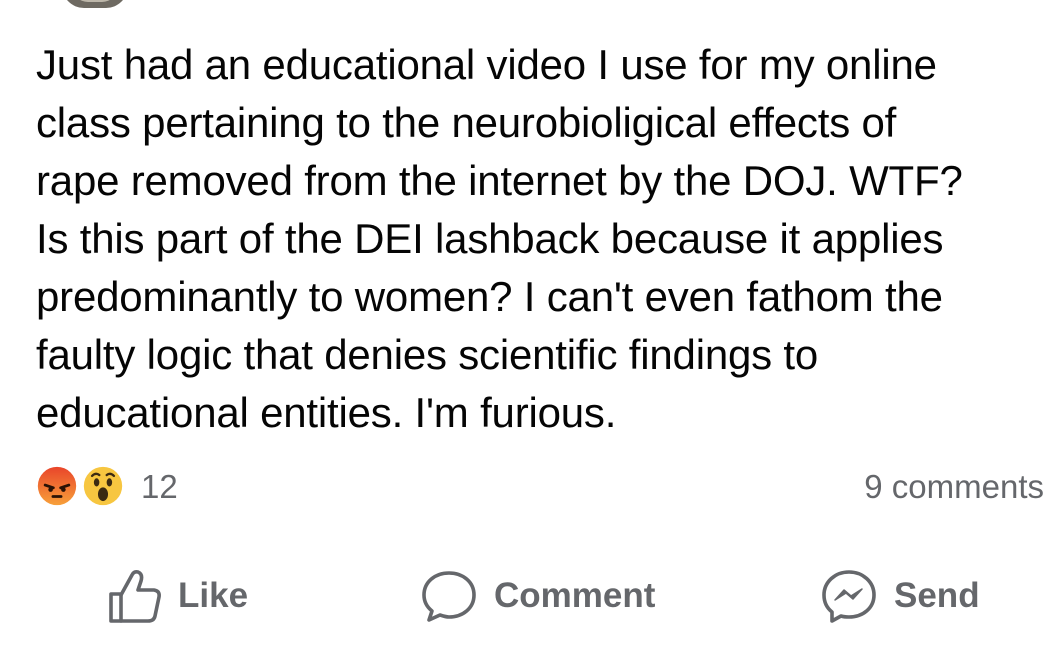 The image size is (1055, 659). What do you see at coordinates (954, 487) in the screenshot?
I see `comment-count: 9 comments` at bounding box center [954, 487].